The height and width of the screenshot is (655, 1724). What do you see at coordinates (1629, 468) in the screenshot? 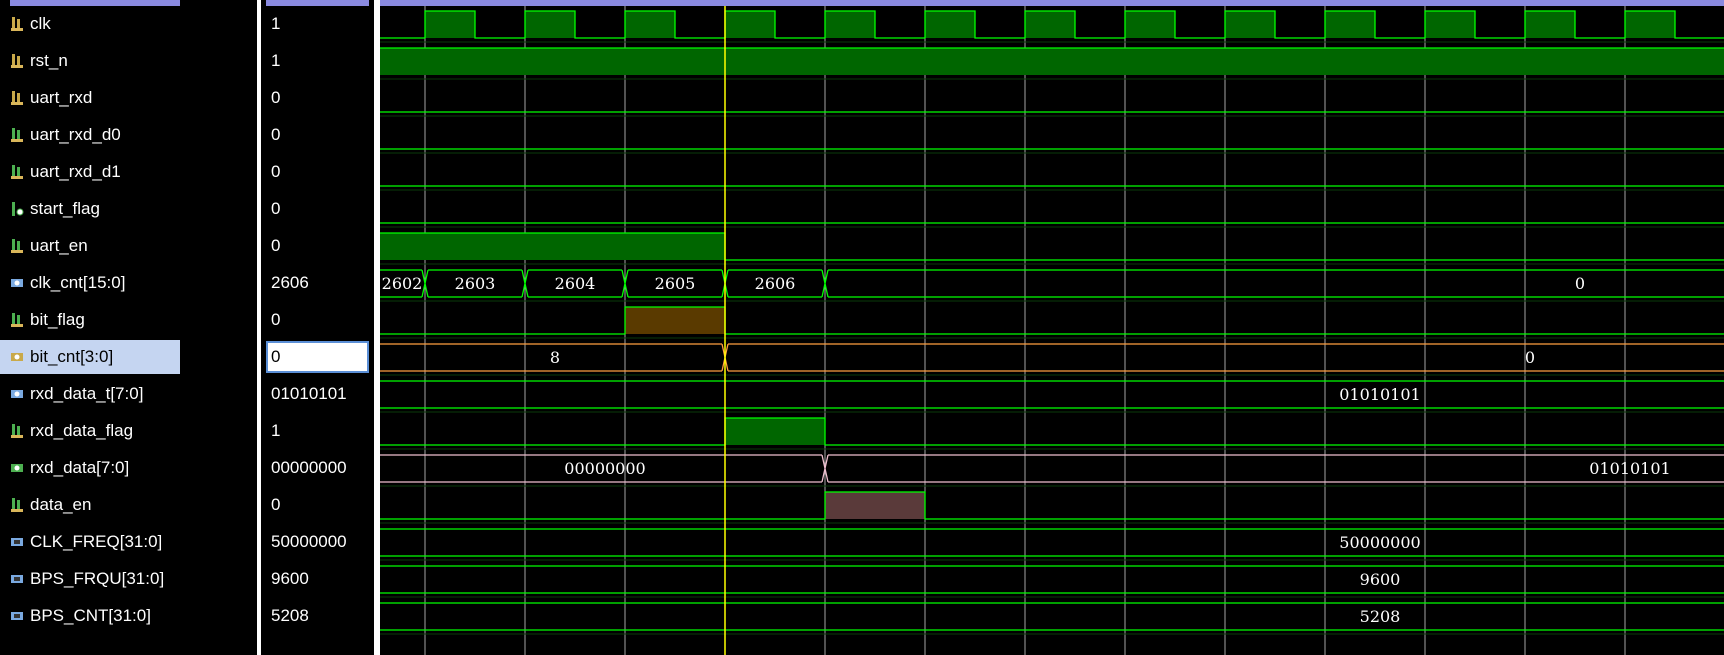
I see `bus-value-label: 01010101` at bounding box center [1629, 468].